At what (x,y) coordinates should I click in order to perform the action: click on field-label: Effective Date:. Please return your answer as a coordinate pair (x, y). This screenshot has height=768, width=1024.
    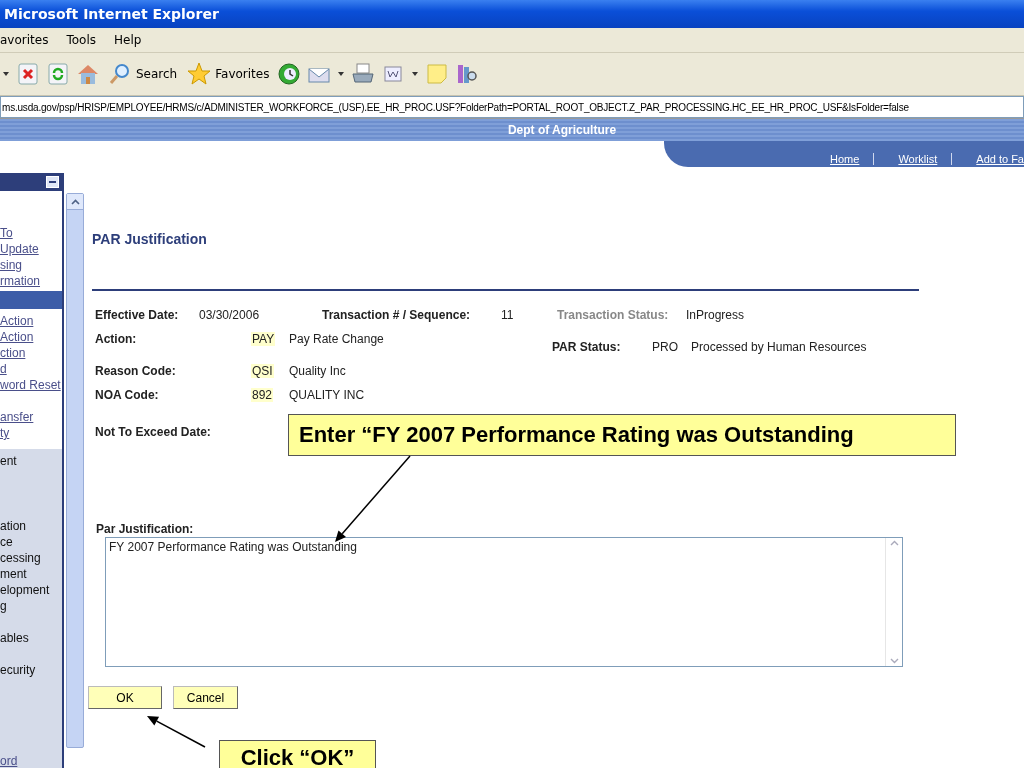
    Looking at the image, I should click on (137, 315).